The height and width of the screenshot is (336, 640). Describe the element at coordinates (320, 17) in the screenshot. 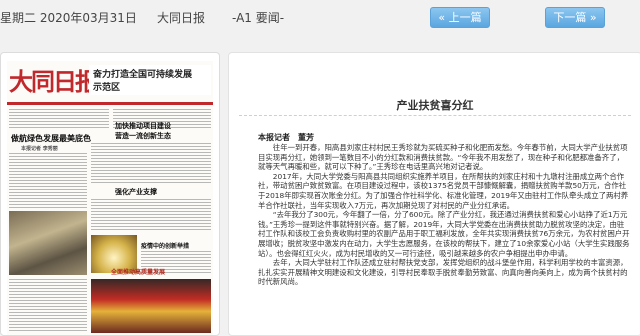

I see `top-bar: 星期二 2020年03月31日 大同日报 -A1 要闻- « 上一篇 下一篇 »` at that location.